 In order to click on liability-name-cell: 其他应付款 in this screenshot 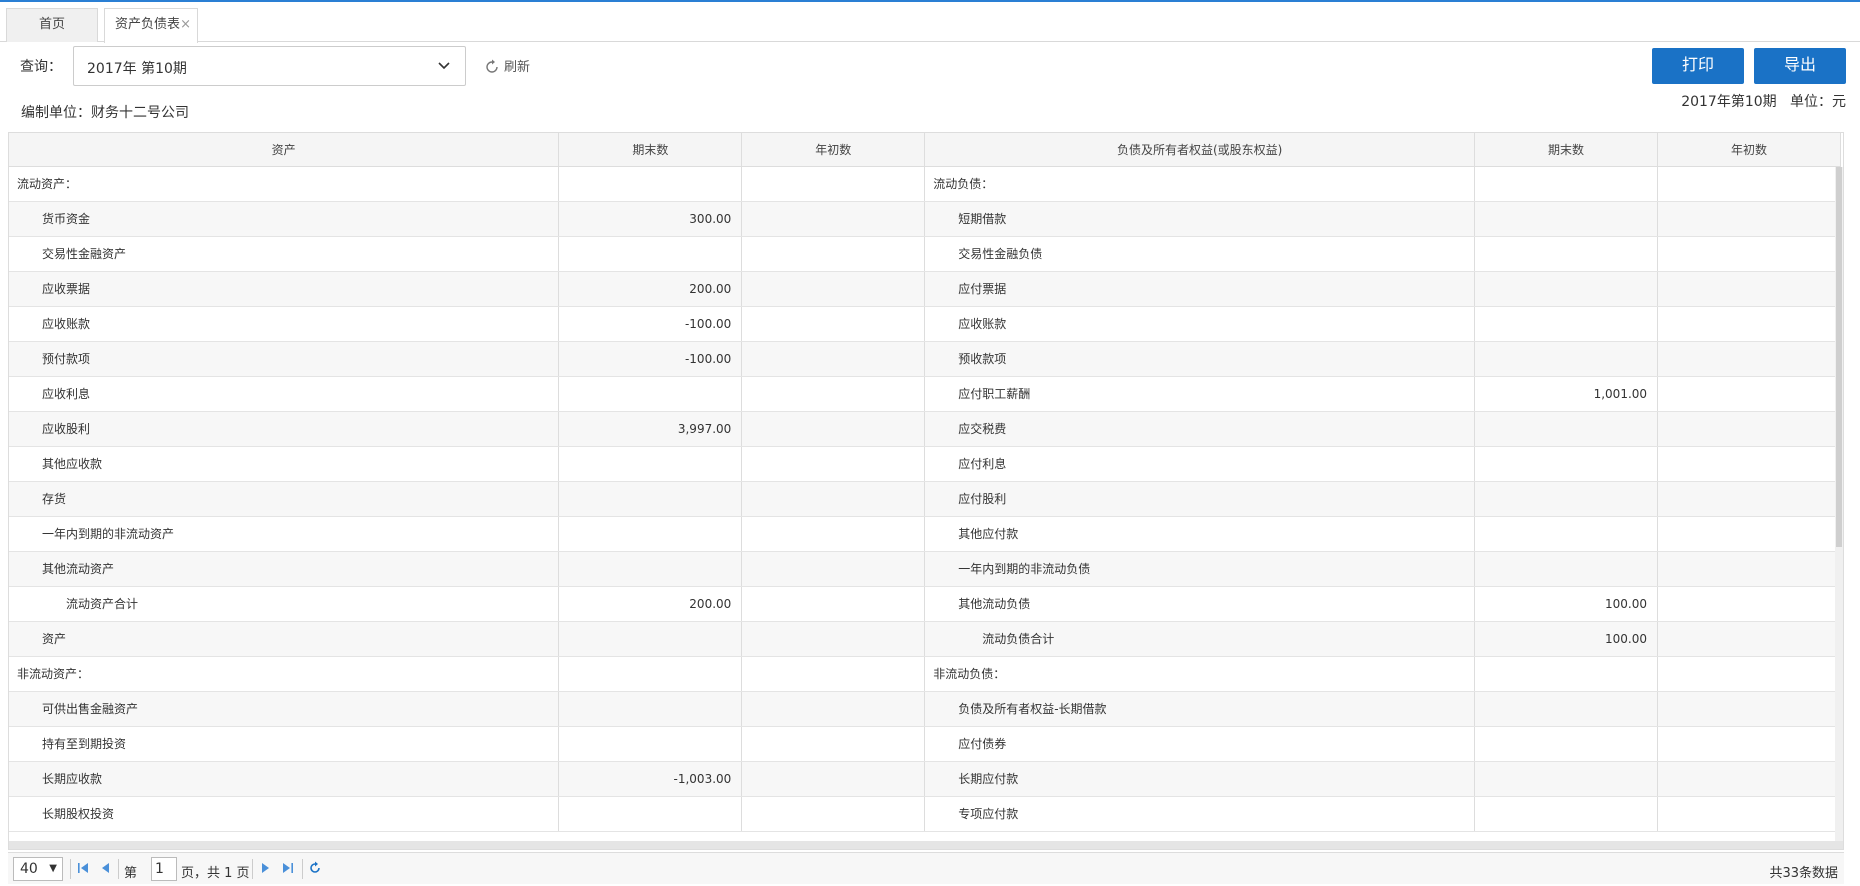, I will do `click(1200, 534)`.